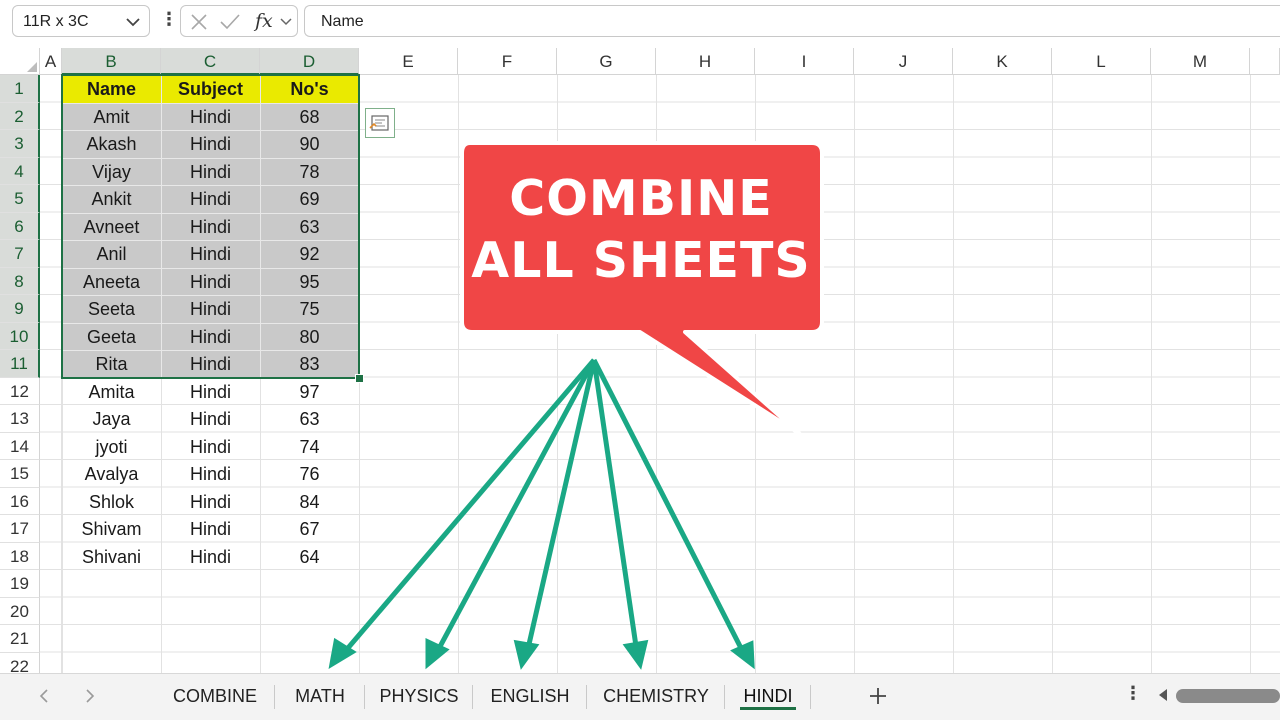 This screenshot has height=720, width=1280. Describe the element at coordinates (20, 61) in the screenshot. I see `select-all-corner` at that location.